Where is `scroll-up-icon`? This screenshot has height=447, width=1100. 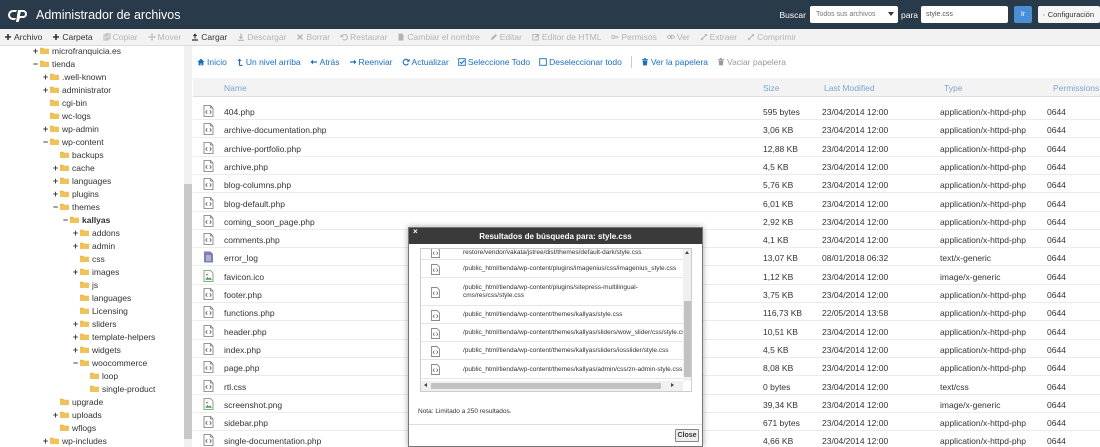 scroll-up-icon is located at coordinates (687, 252).